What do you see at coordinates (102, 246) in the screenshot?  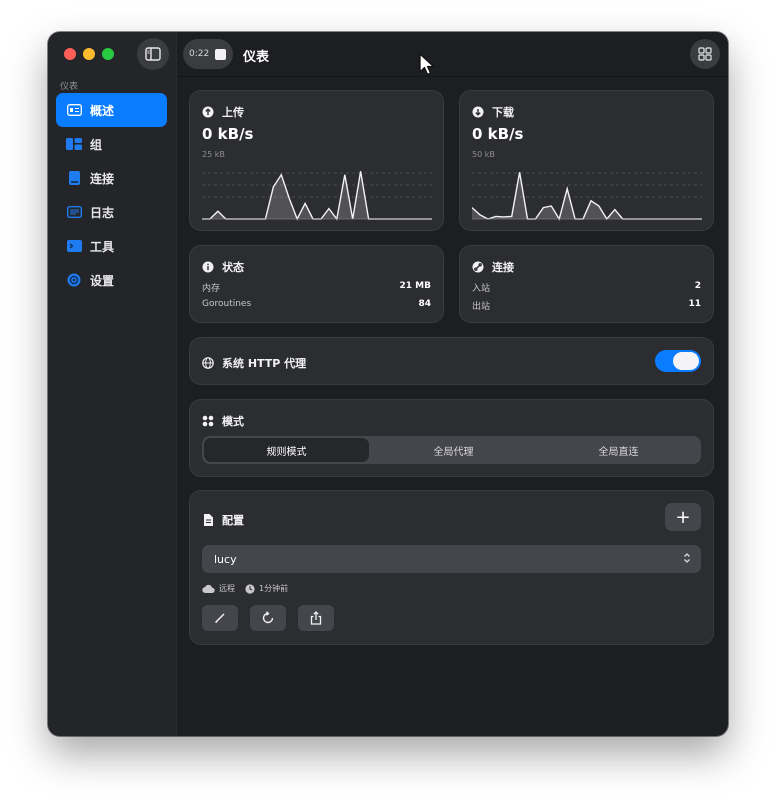 I see `sidebar-item-label: 工具` at bounding box center [102, 246].